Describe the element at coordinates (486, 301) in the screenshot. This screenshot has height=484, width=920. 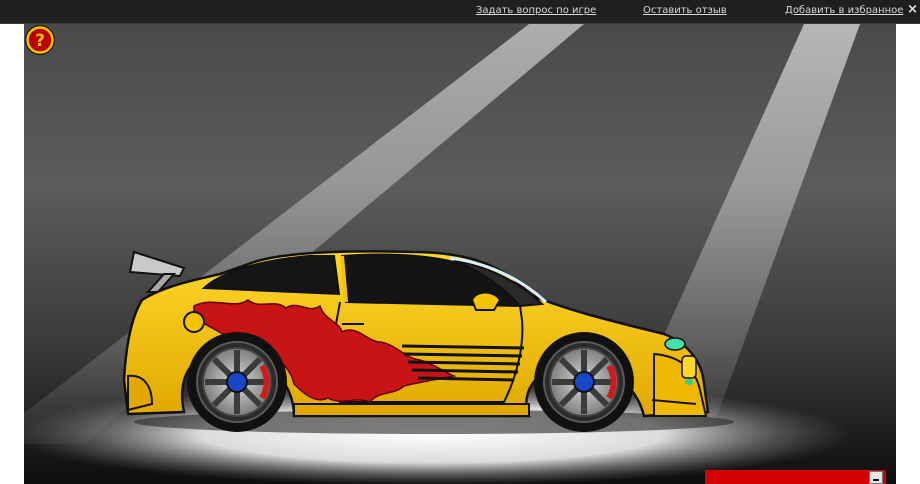
I see `side-mirror` at that location.